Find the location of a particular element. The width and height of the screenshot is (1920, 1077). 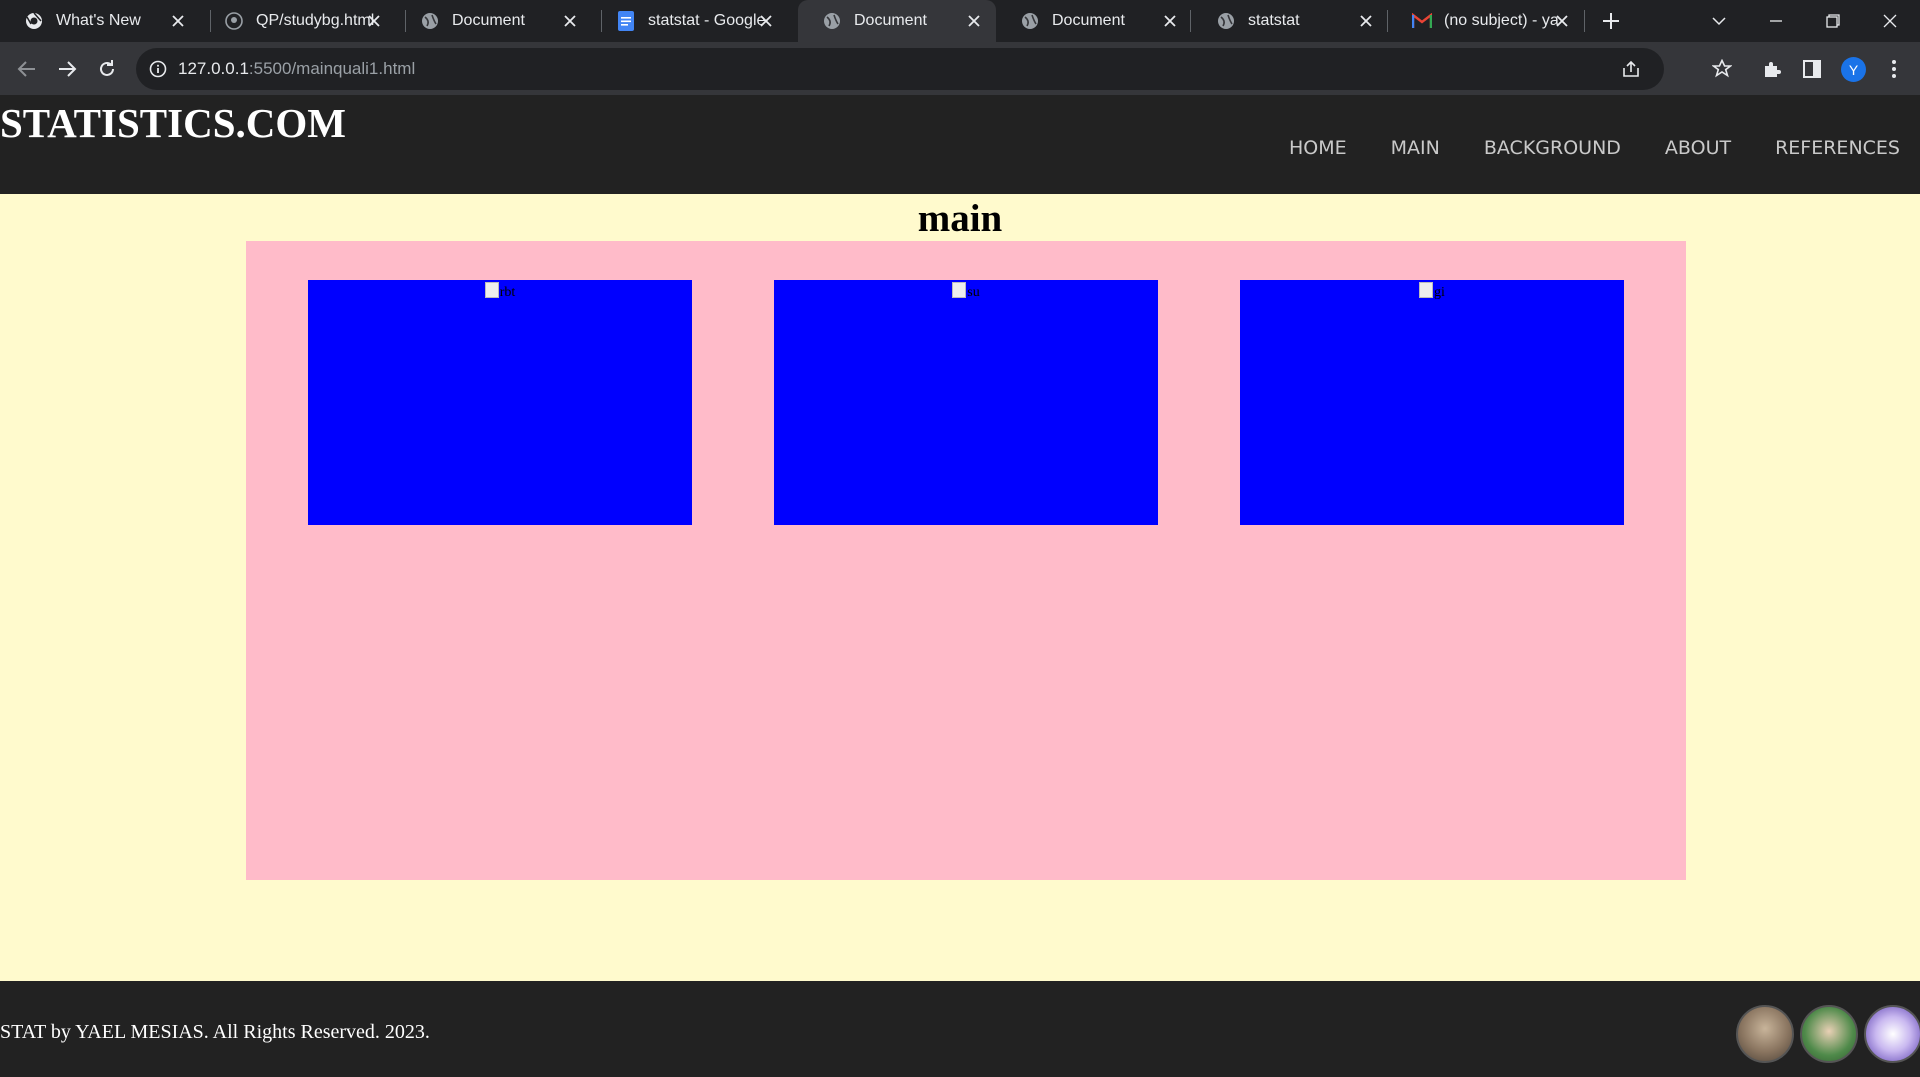

page-title: main is located at coordinates (960, 218).